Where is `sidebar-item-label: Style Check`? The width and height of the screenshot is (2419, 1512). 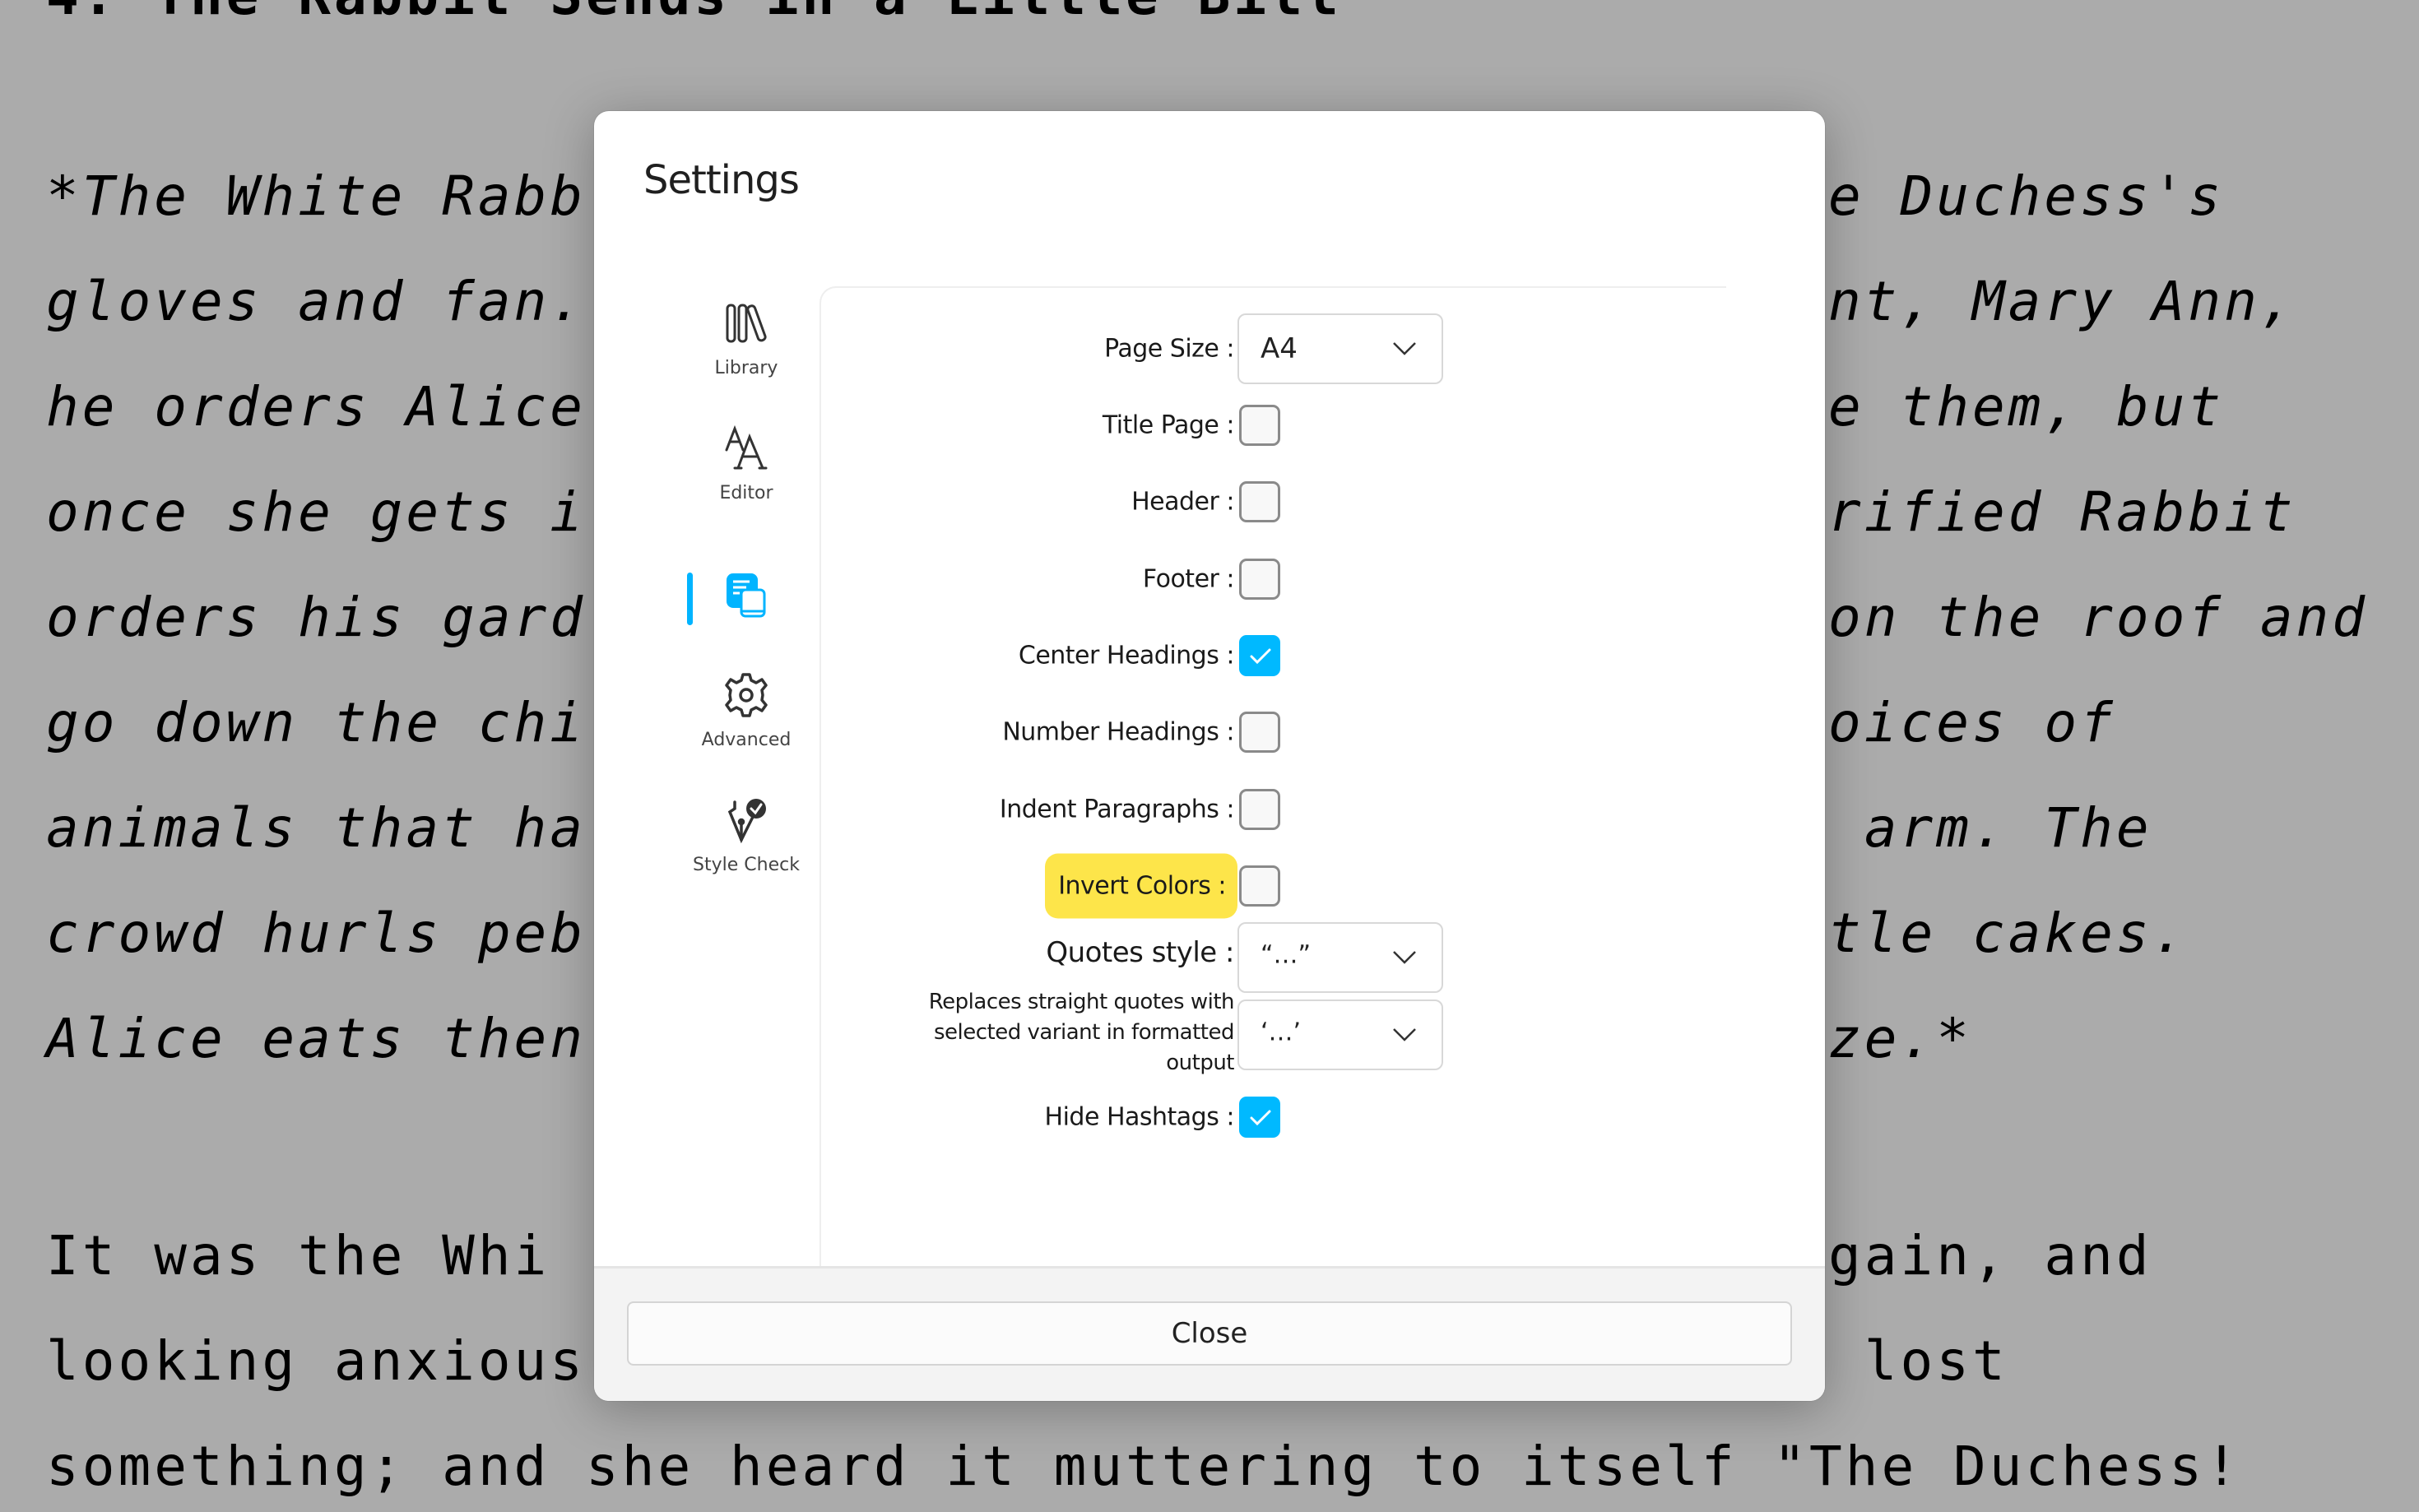 sidebar-item-label: Style Check is located at coordinates (746, 865).